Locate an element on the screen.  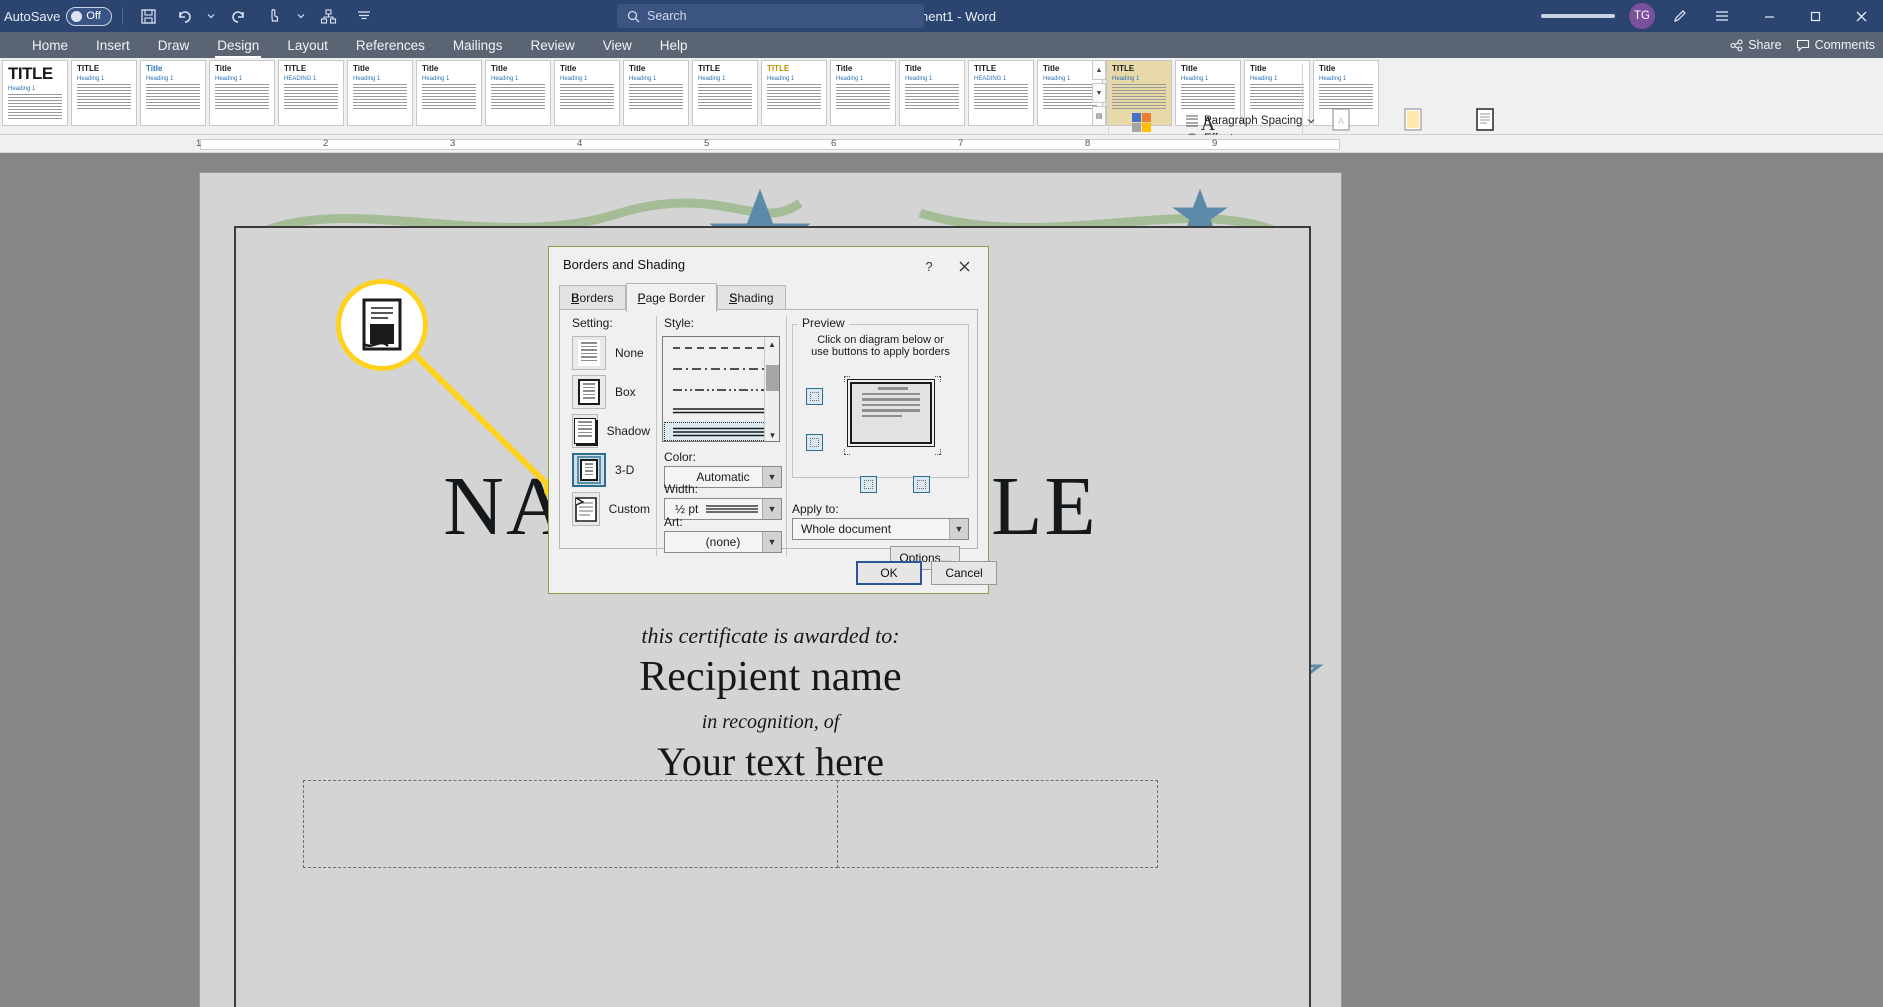
setting-option-custom: Custom is located at coordinates (611, 509).